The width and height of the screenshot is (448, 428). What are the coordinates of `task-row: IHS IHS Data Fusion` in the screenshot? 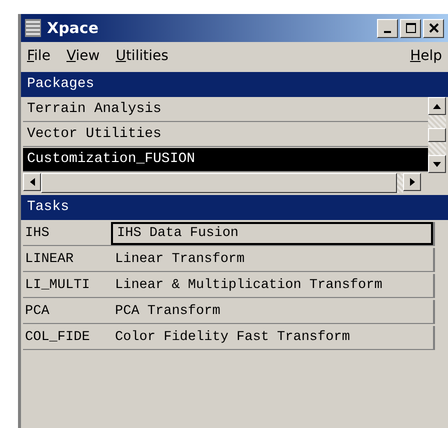 It's located at (229, 234).